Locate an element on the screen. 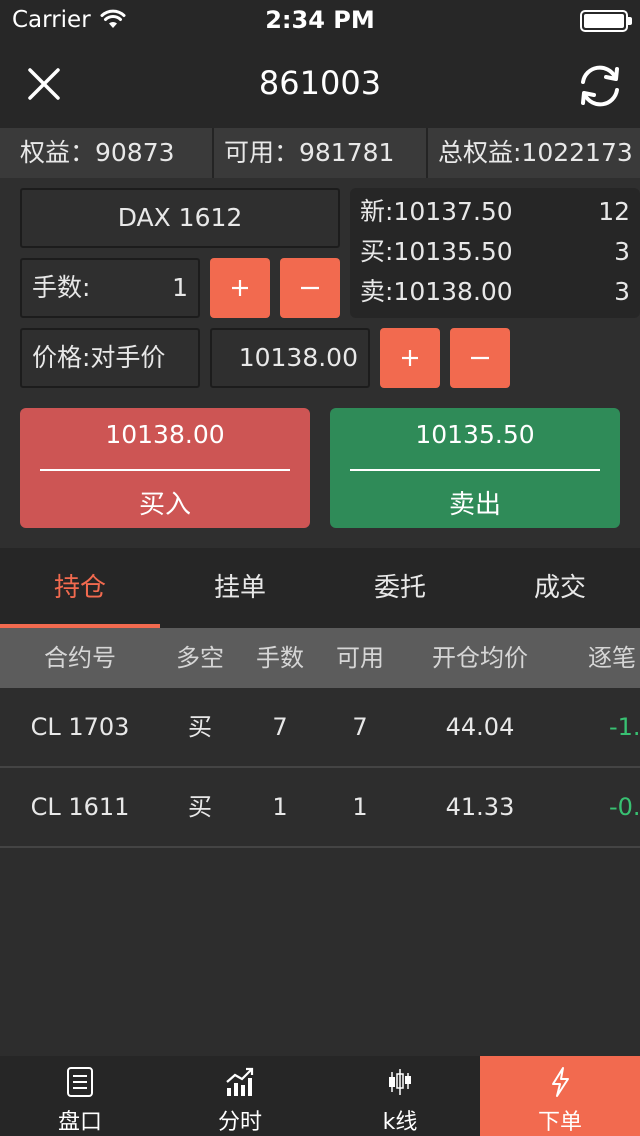 The height and width of the screenshot is (1136, 640). quantity-increase-button is located at coordinates (240, 288).